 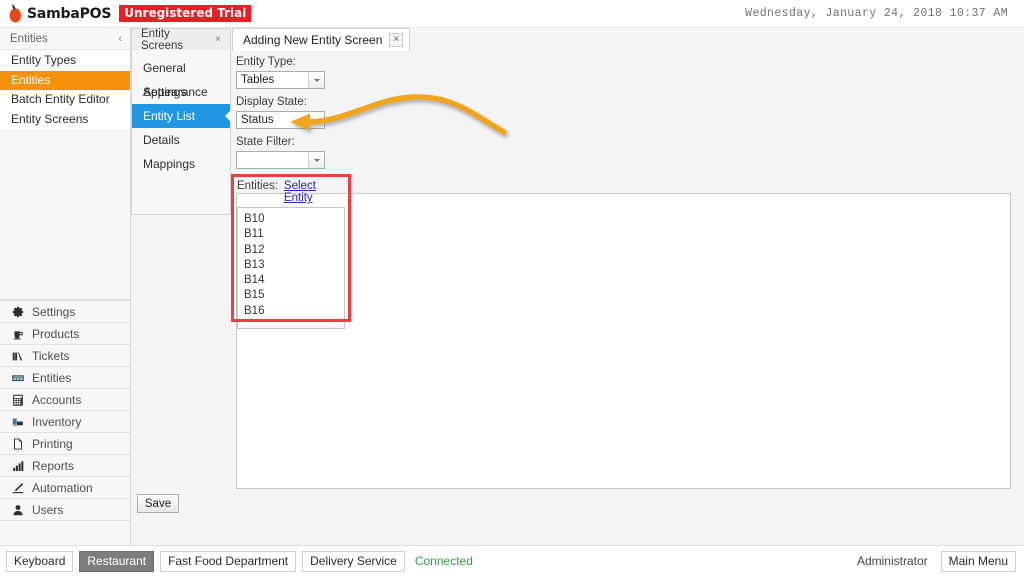 What do you see at coordinates (57, 421) in the screenshot?
I see `nav-label-inventory: Inventory` at bounding box center [57, 421].